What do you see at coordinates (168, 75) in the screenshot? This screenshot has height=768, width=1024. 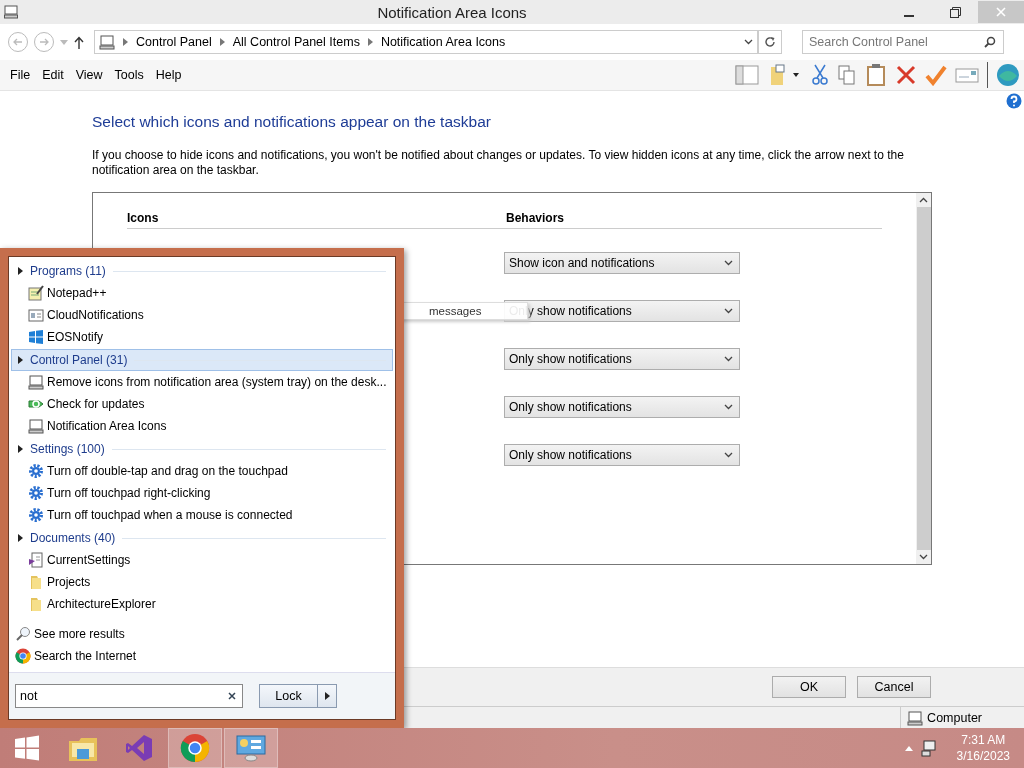 I see `menu-item: Help` at bounding box center [168, 75].